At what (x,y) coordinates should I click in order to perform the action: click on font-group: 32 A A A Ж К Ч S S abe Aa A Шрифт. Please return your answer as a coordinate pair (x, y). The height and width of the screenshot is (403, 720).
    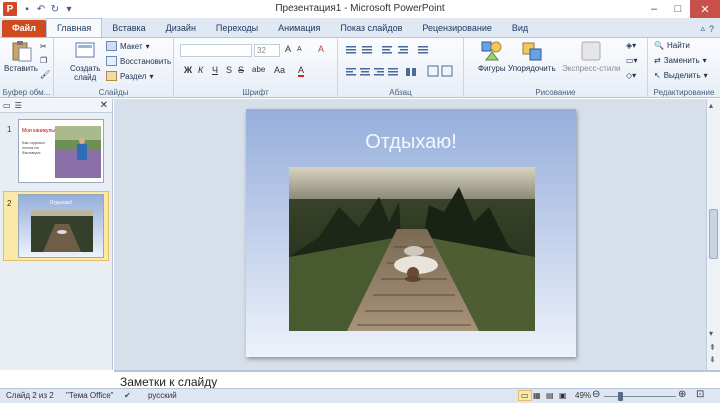
    Looking at the image, I should click on (256, 68).